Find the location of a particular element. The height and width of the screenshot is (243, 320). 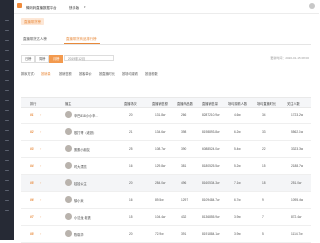

cell-col5: 5.4w is located at coordinates (237, 149).